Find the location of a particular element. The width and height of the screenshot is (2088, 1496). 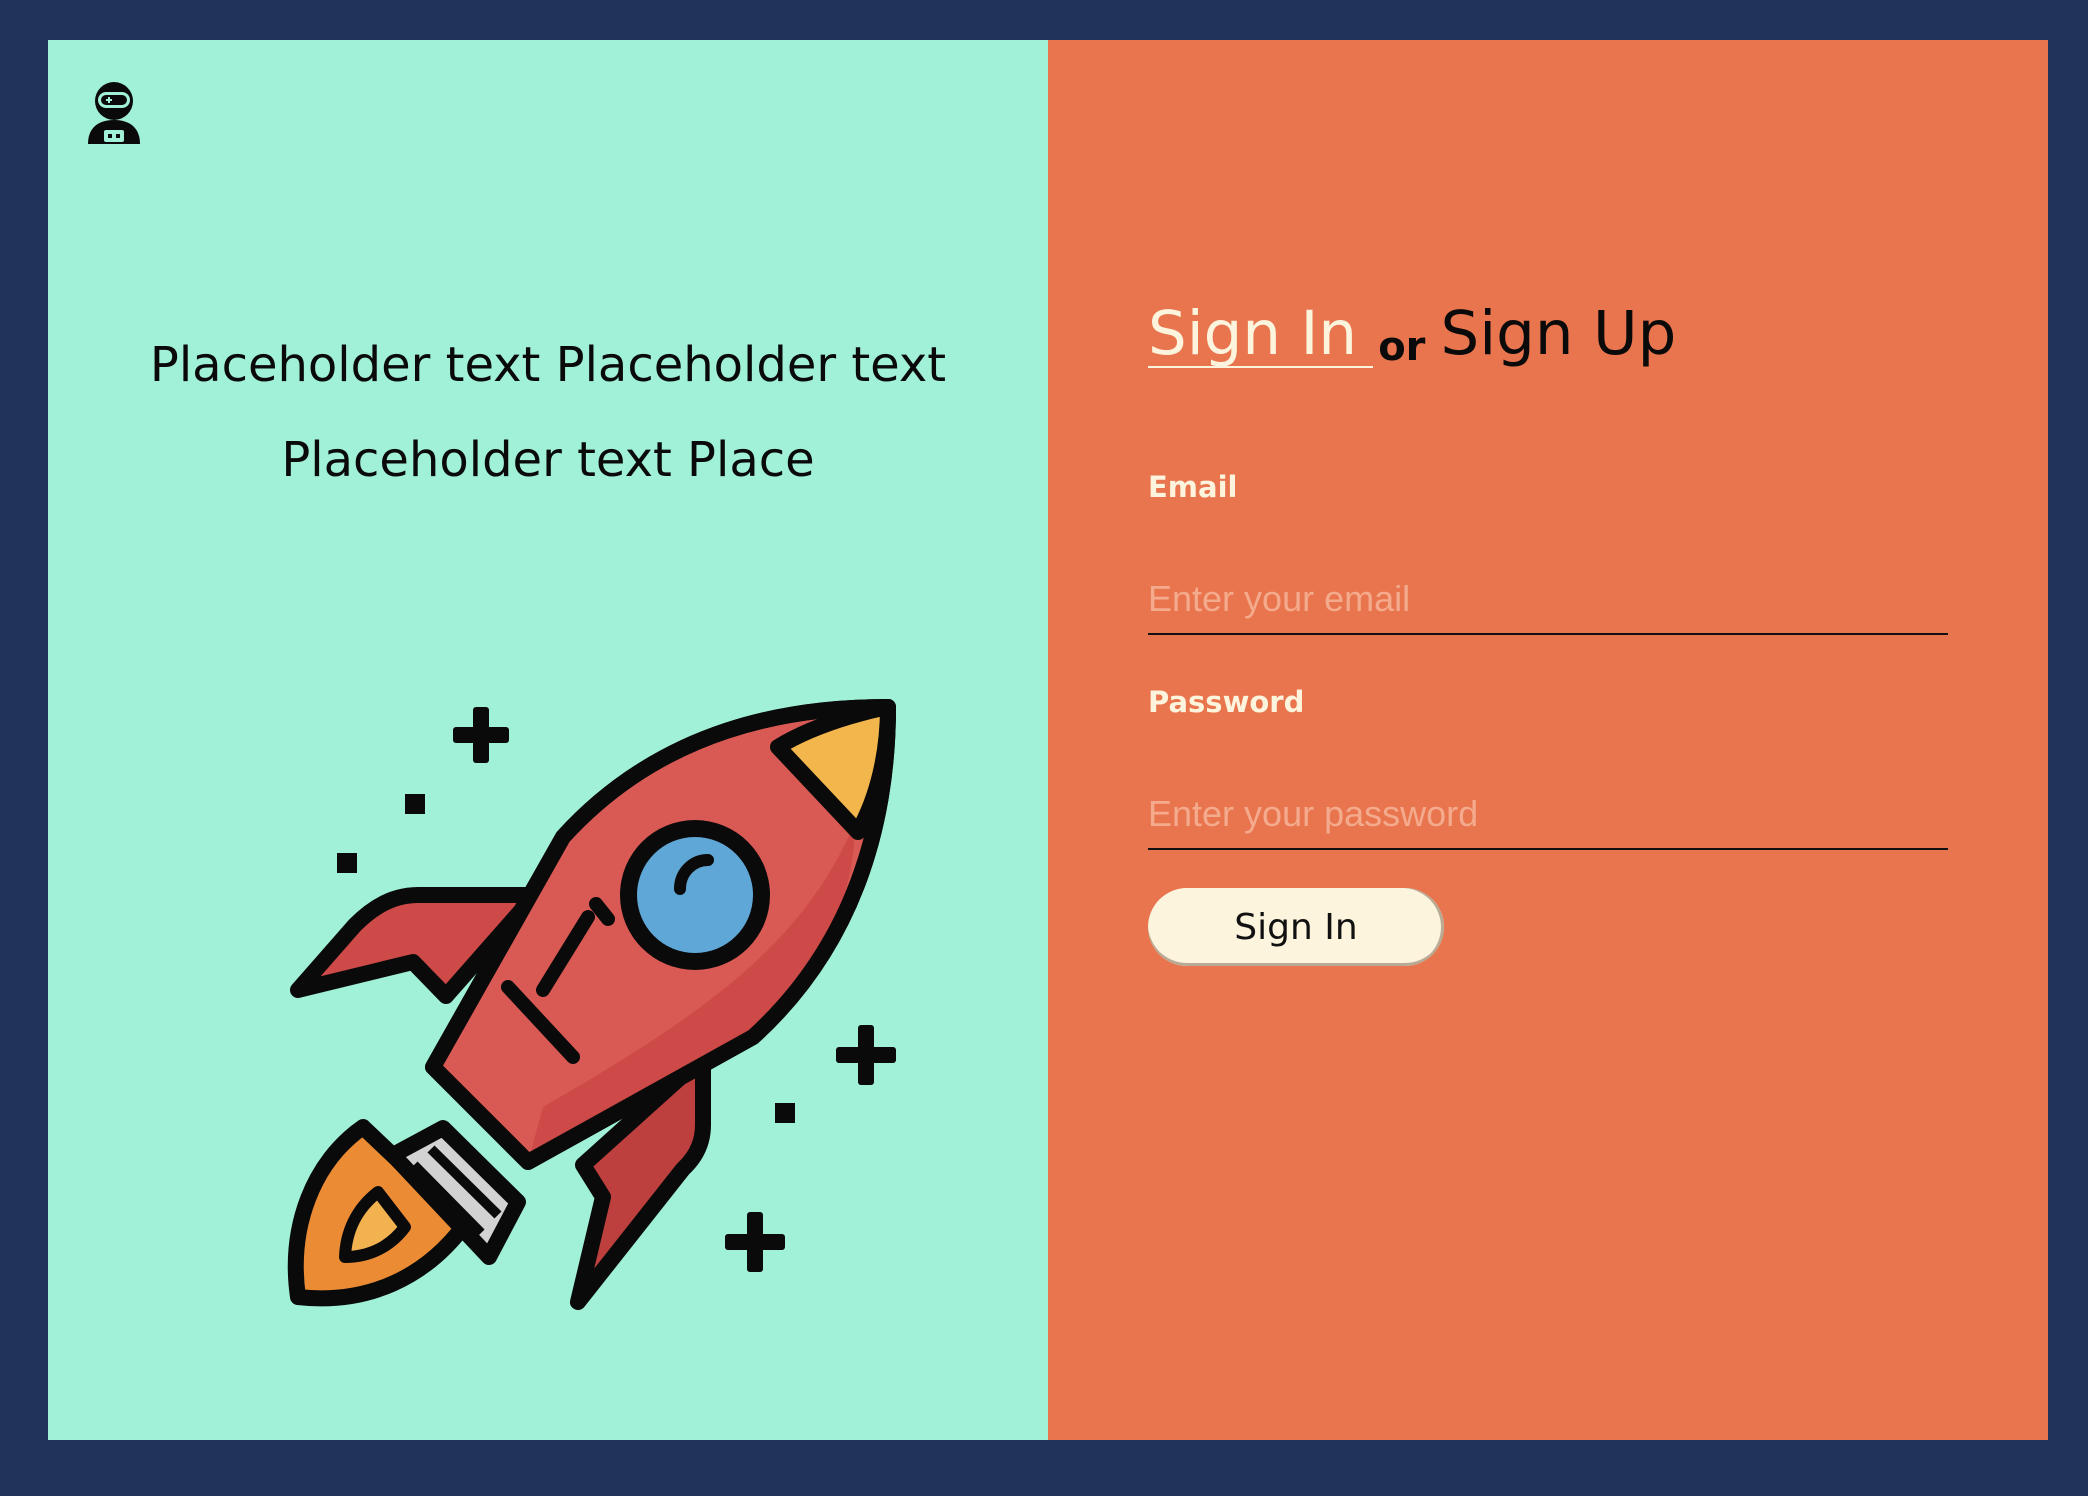

password-field is located at coordinates (1548, 815).